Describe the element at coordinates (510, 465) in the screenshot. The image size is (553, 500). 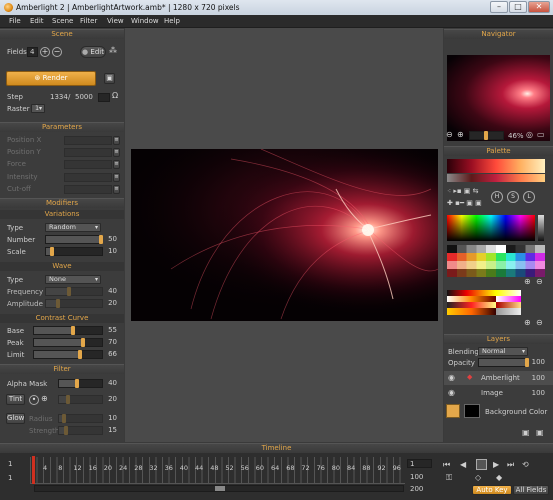
I see `skip-end-icon: ⏭` at that location.